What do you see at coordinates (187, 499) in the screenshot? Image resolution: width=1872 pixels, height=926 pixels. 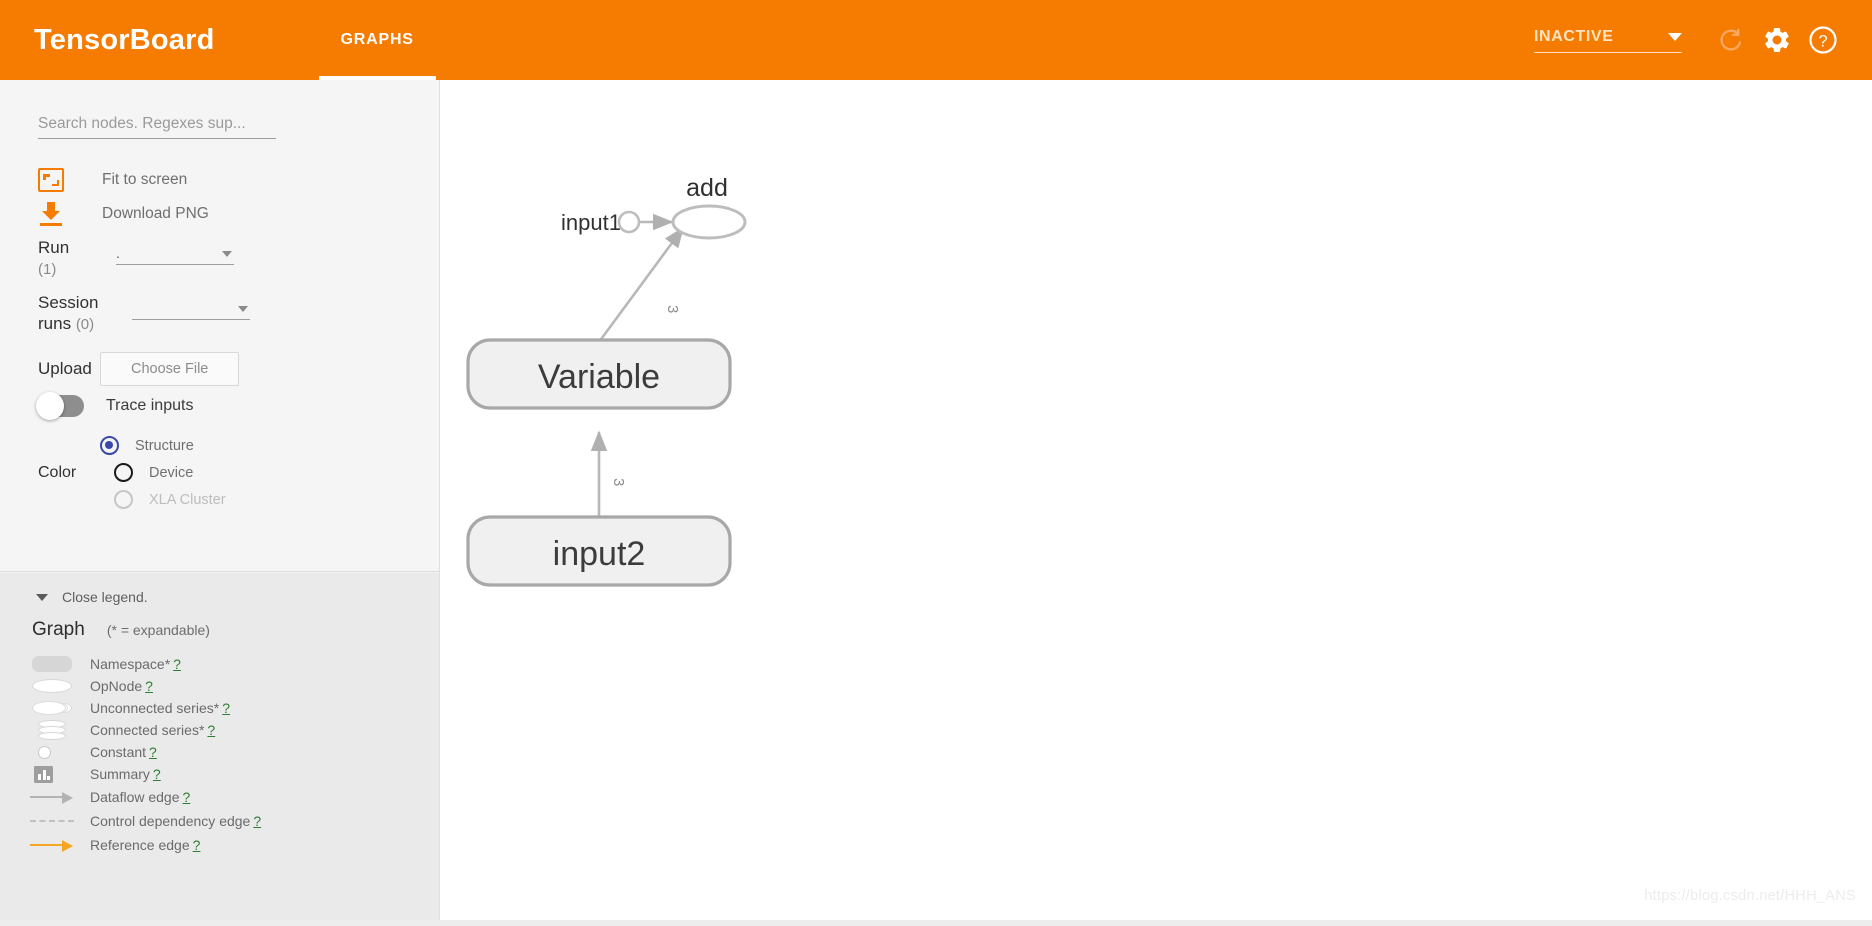 I see `color-option-xla-cluster-label: XLA Cluster` at bounding box center [187, 499].